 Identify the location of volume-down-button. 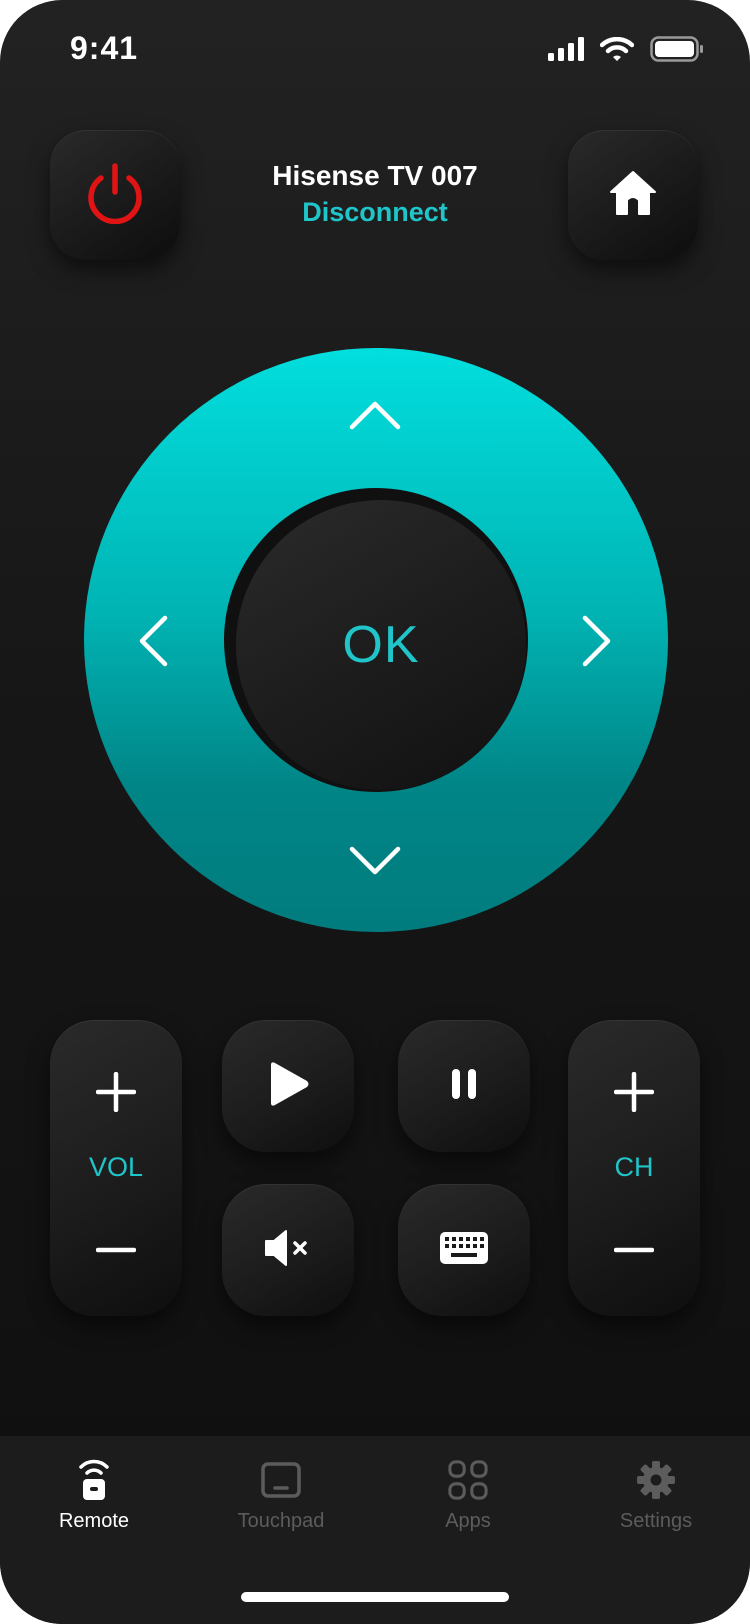
(116, 1250).